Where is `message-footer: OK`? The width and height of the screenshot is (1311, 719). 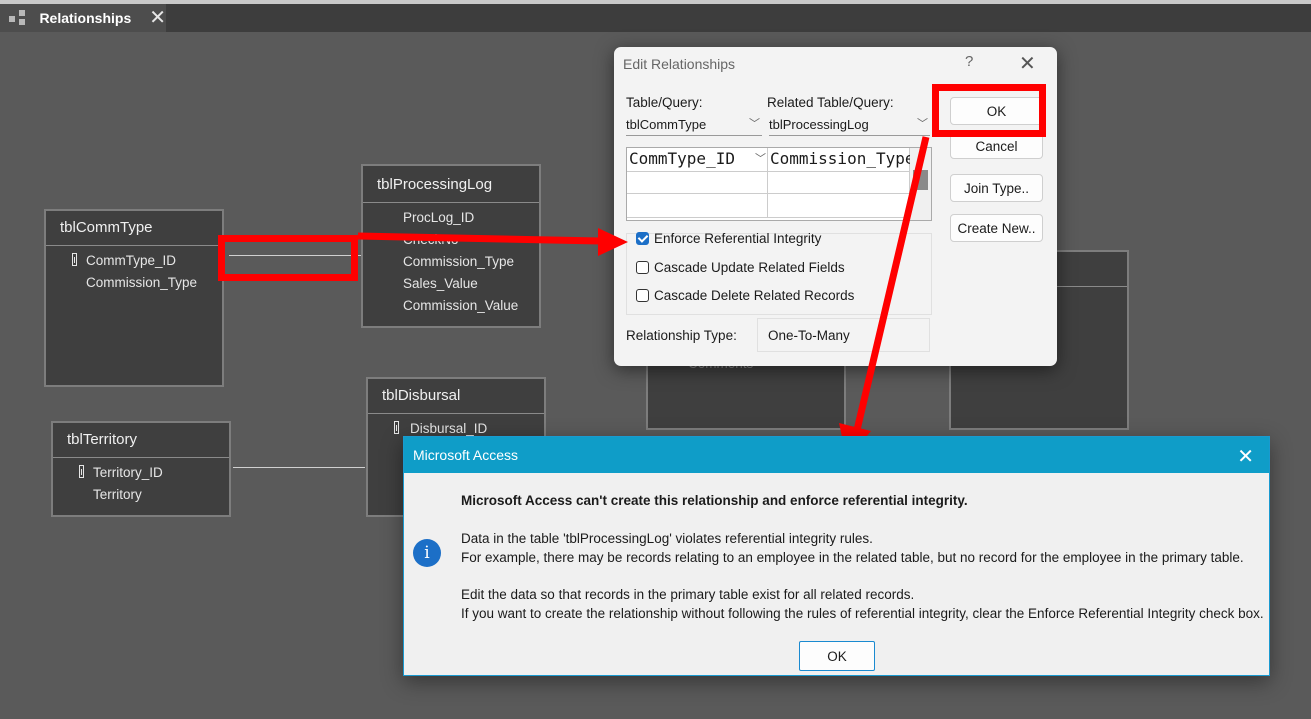 message-footer: OK is located at coordinates (836, 658).